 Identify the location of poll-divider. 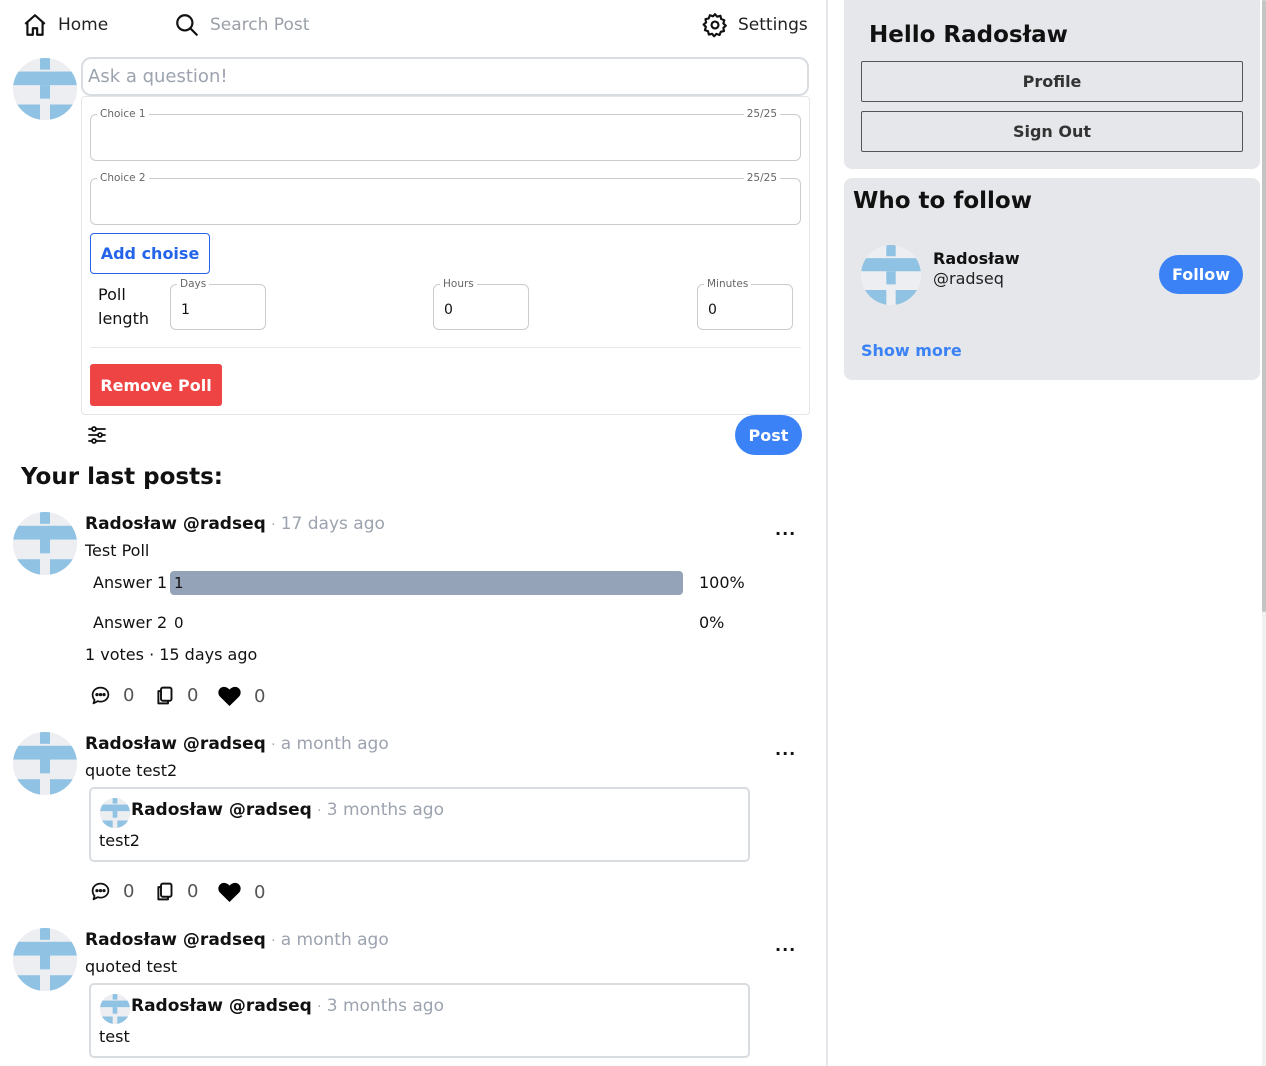
(445, 347).